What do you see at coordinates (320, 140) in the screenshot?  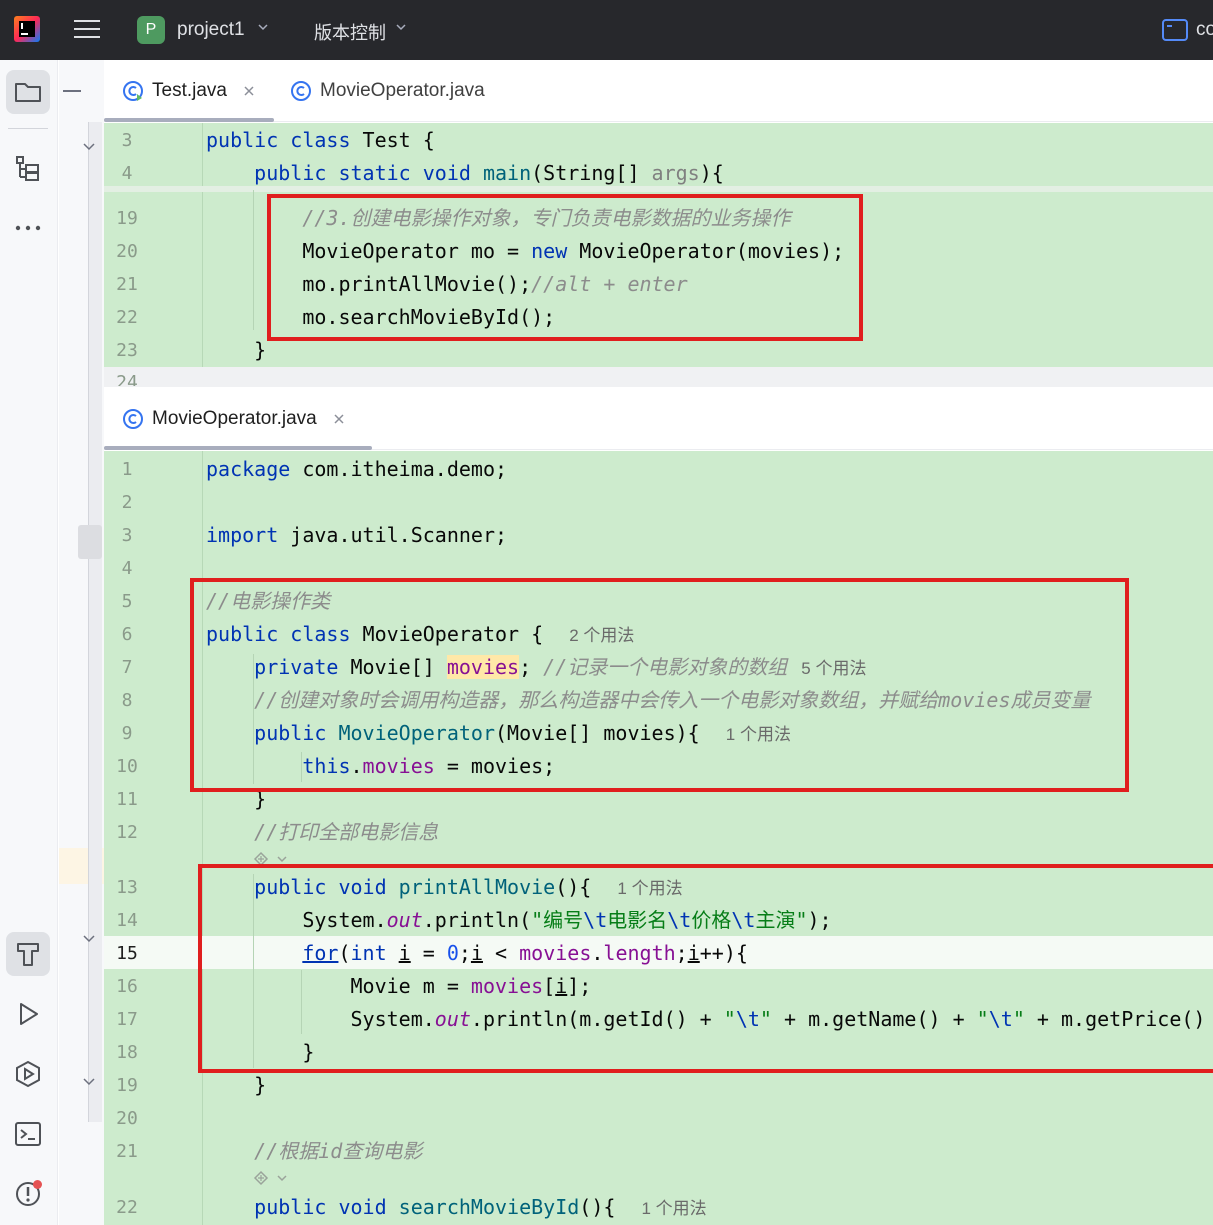 I see `code-text: public class Test {` at bounding box center [320, 140].